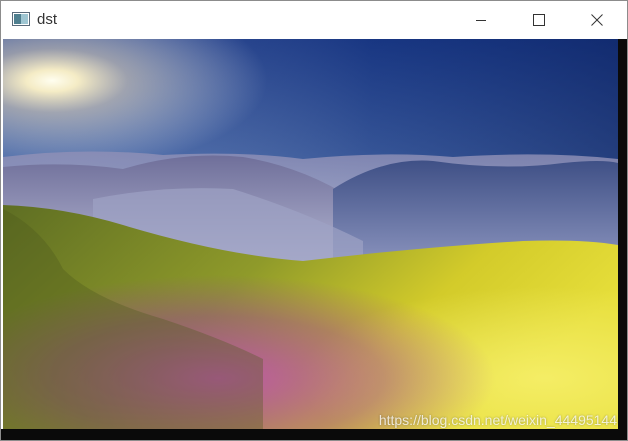 The width and height of the screenshot is (628, 441). I want to click on watermark-text: https://blog.csdn.net/weixin_44495144, so click(497, 420).